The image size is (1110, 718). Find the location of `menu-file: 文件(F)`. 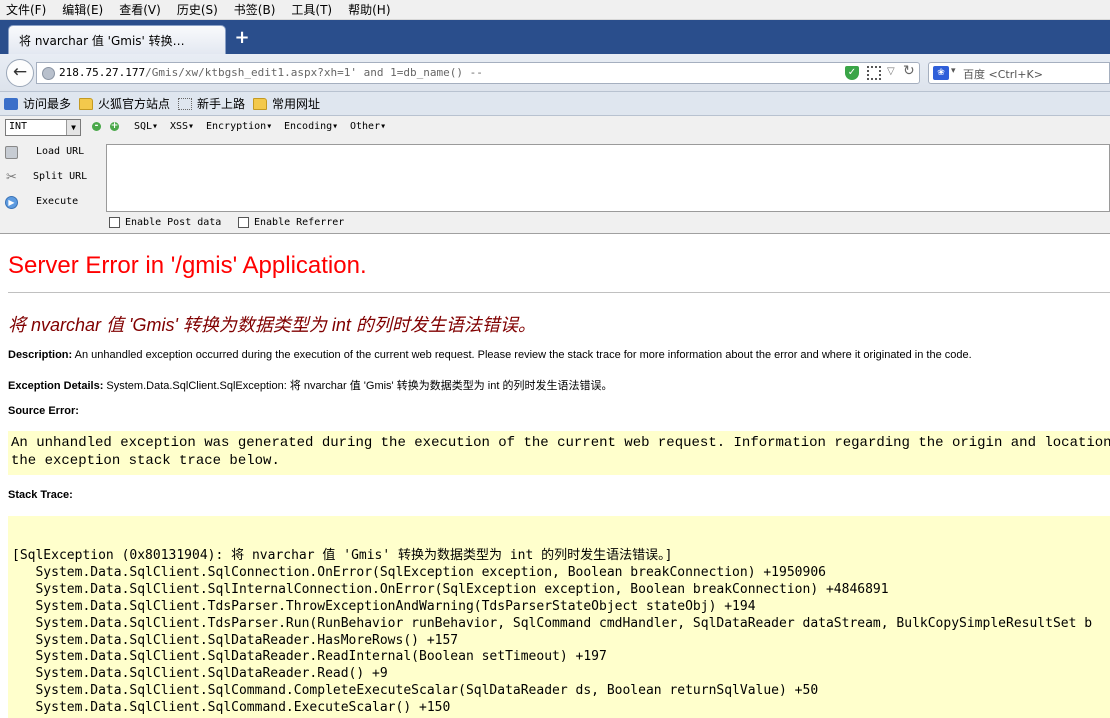

menu-file: 文件(F) is located at coordinates (26, 9).